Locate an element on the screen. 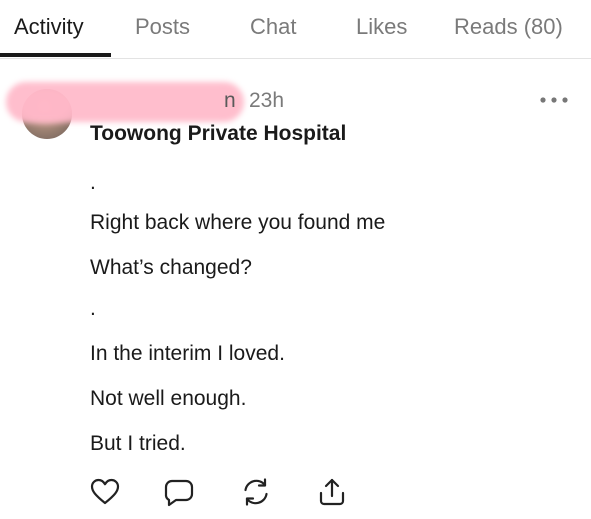 This screenshot has height=519, width=591. like-button is located at coordinates (105, 492).